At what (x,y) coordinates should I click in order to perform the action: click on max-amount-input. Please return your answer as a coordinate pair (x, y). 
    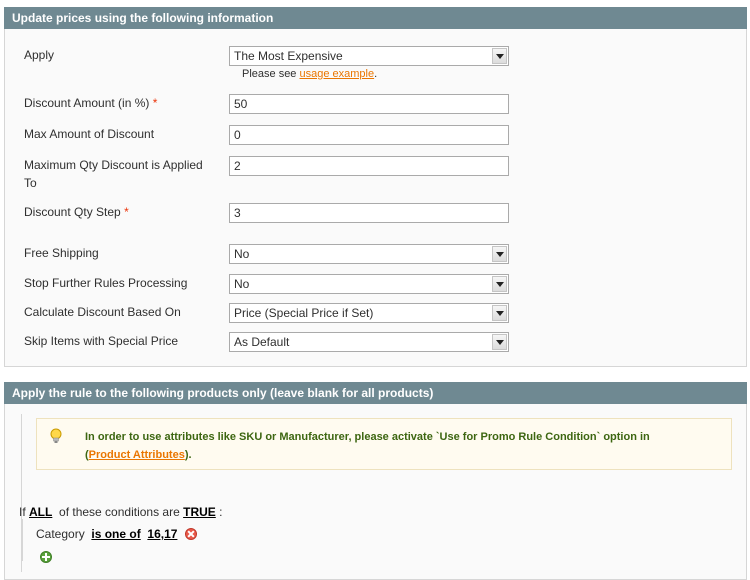
    Looking at the image, I should click on (369, 135).